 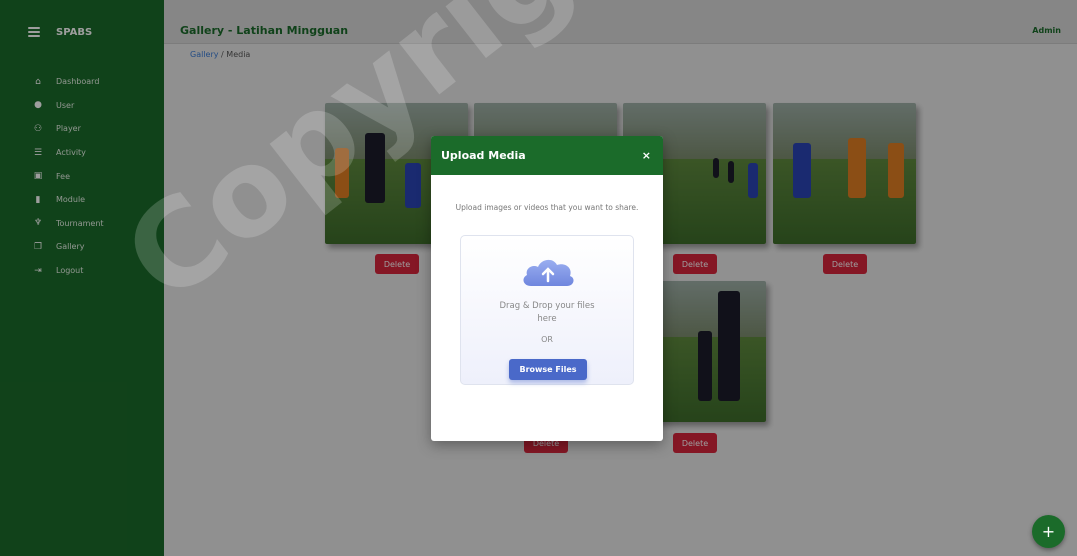 What do you see at coordinates (548, 369) in the screenshot?
I see `browse-files-button: Browse Files` at bounding box center [548, 369].